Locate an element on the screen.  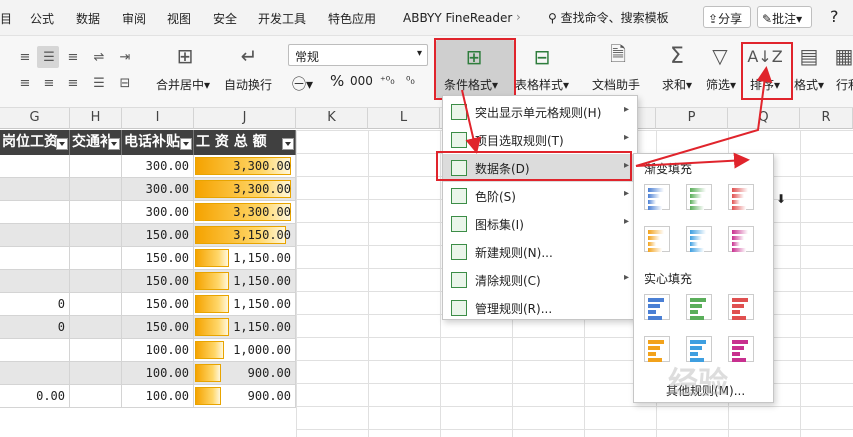
col-header-g: G is located at coordinates (35, 118).